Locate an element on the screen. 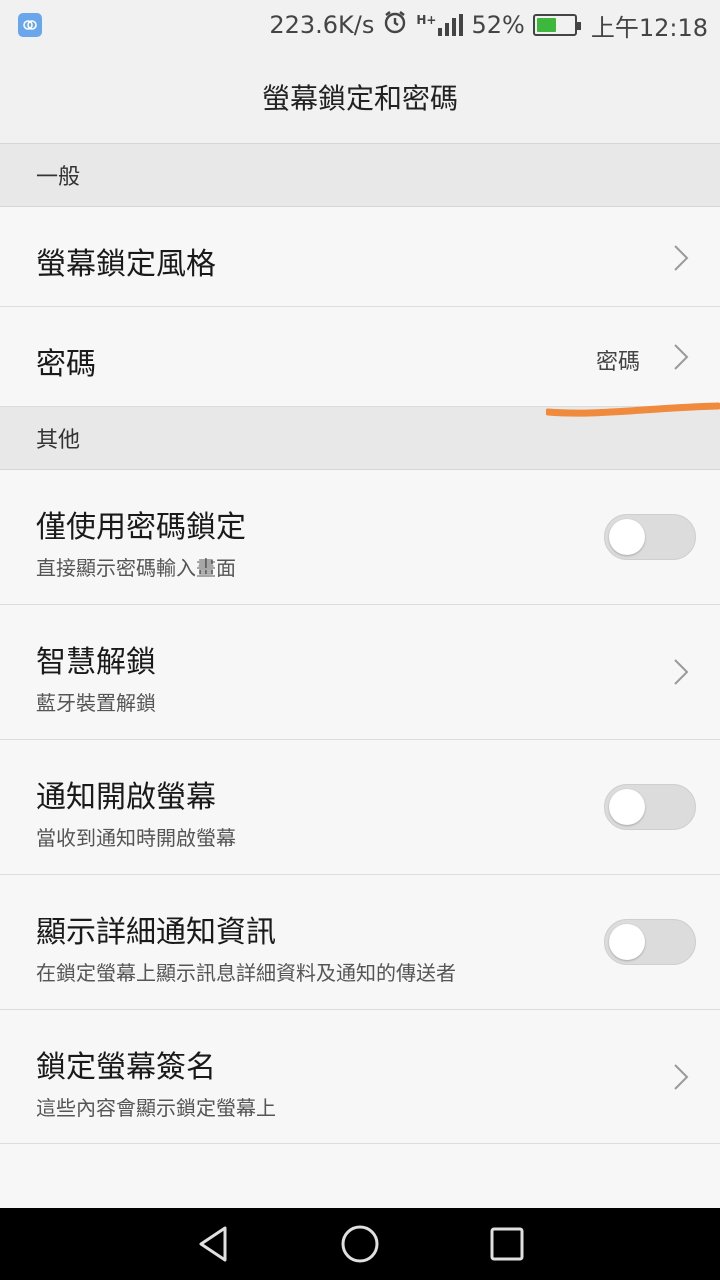  row-password: 密碼 密碼 is located at coordinates (360, 357).